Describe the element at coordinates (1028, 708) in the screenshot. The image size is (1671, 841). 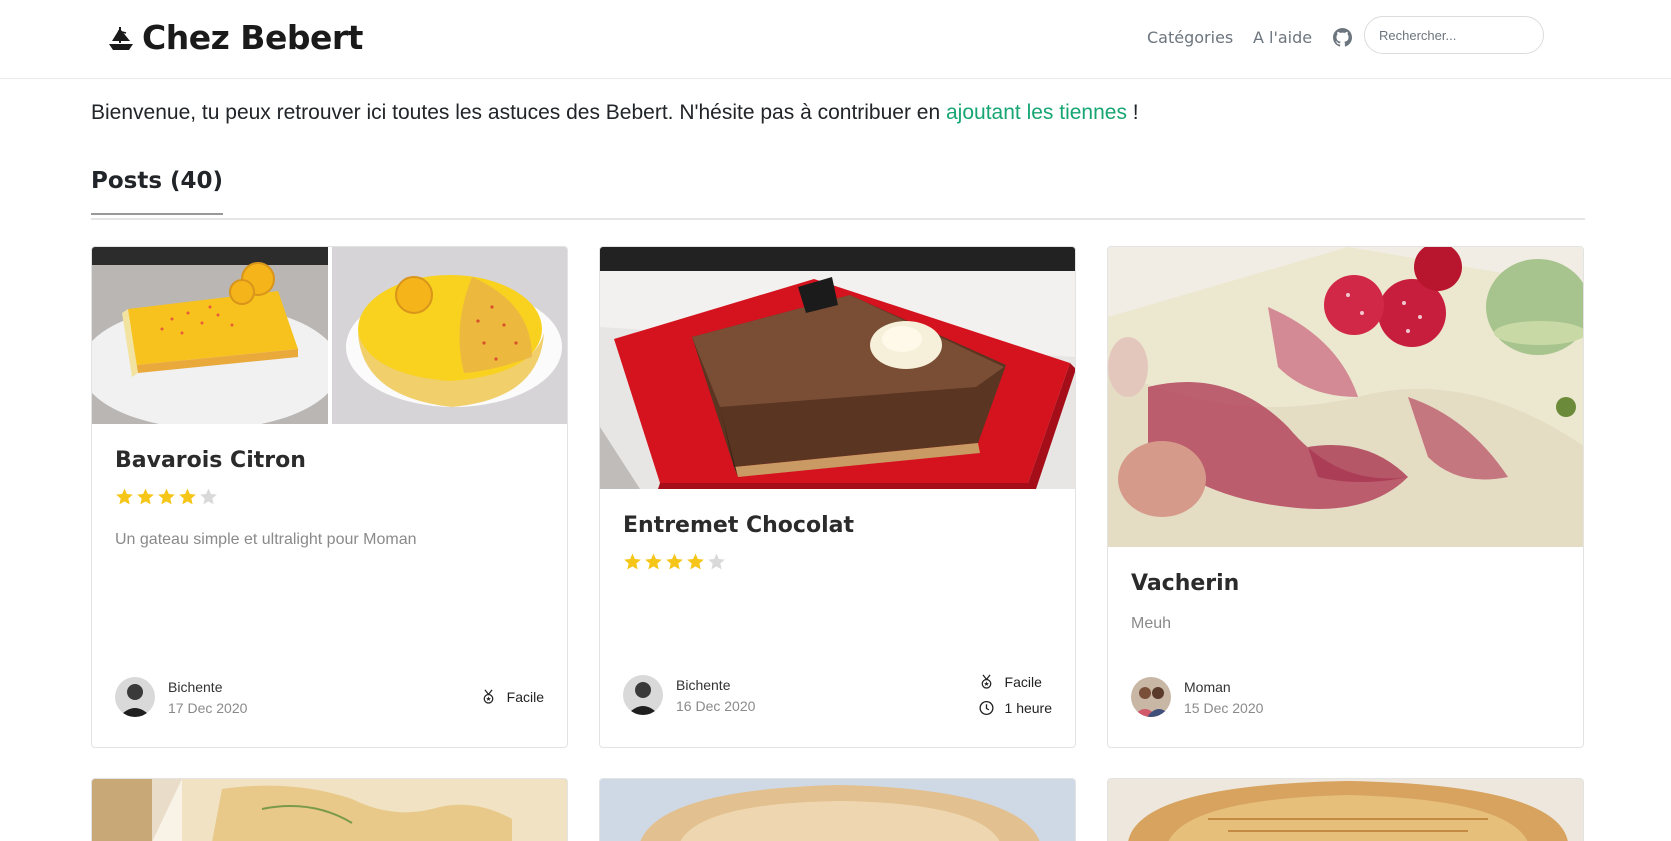
I see `duration-label: 1 heure` at that location.